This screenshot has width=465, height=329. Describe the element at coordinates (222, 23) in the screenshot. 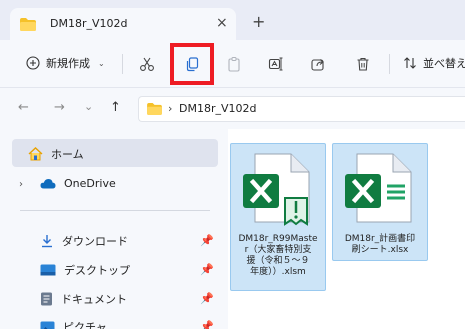

I see `tab-close-icon: ×` at that location.